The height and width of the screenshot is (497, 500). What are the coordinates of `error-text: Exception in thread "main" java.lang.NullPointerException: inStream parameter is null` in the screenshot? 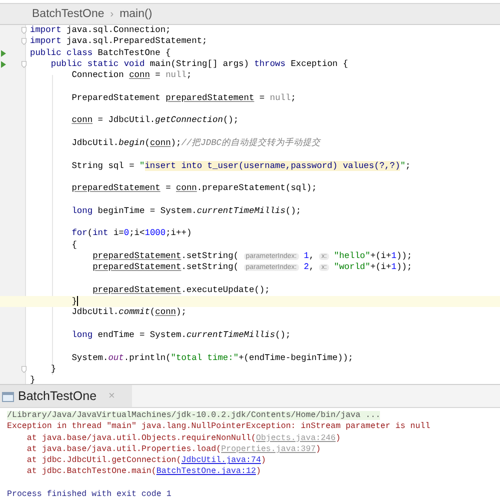 It's located at (218, 427).